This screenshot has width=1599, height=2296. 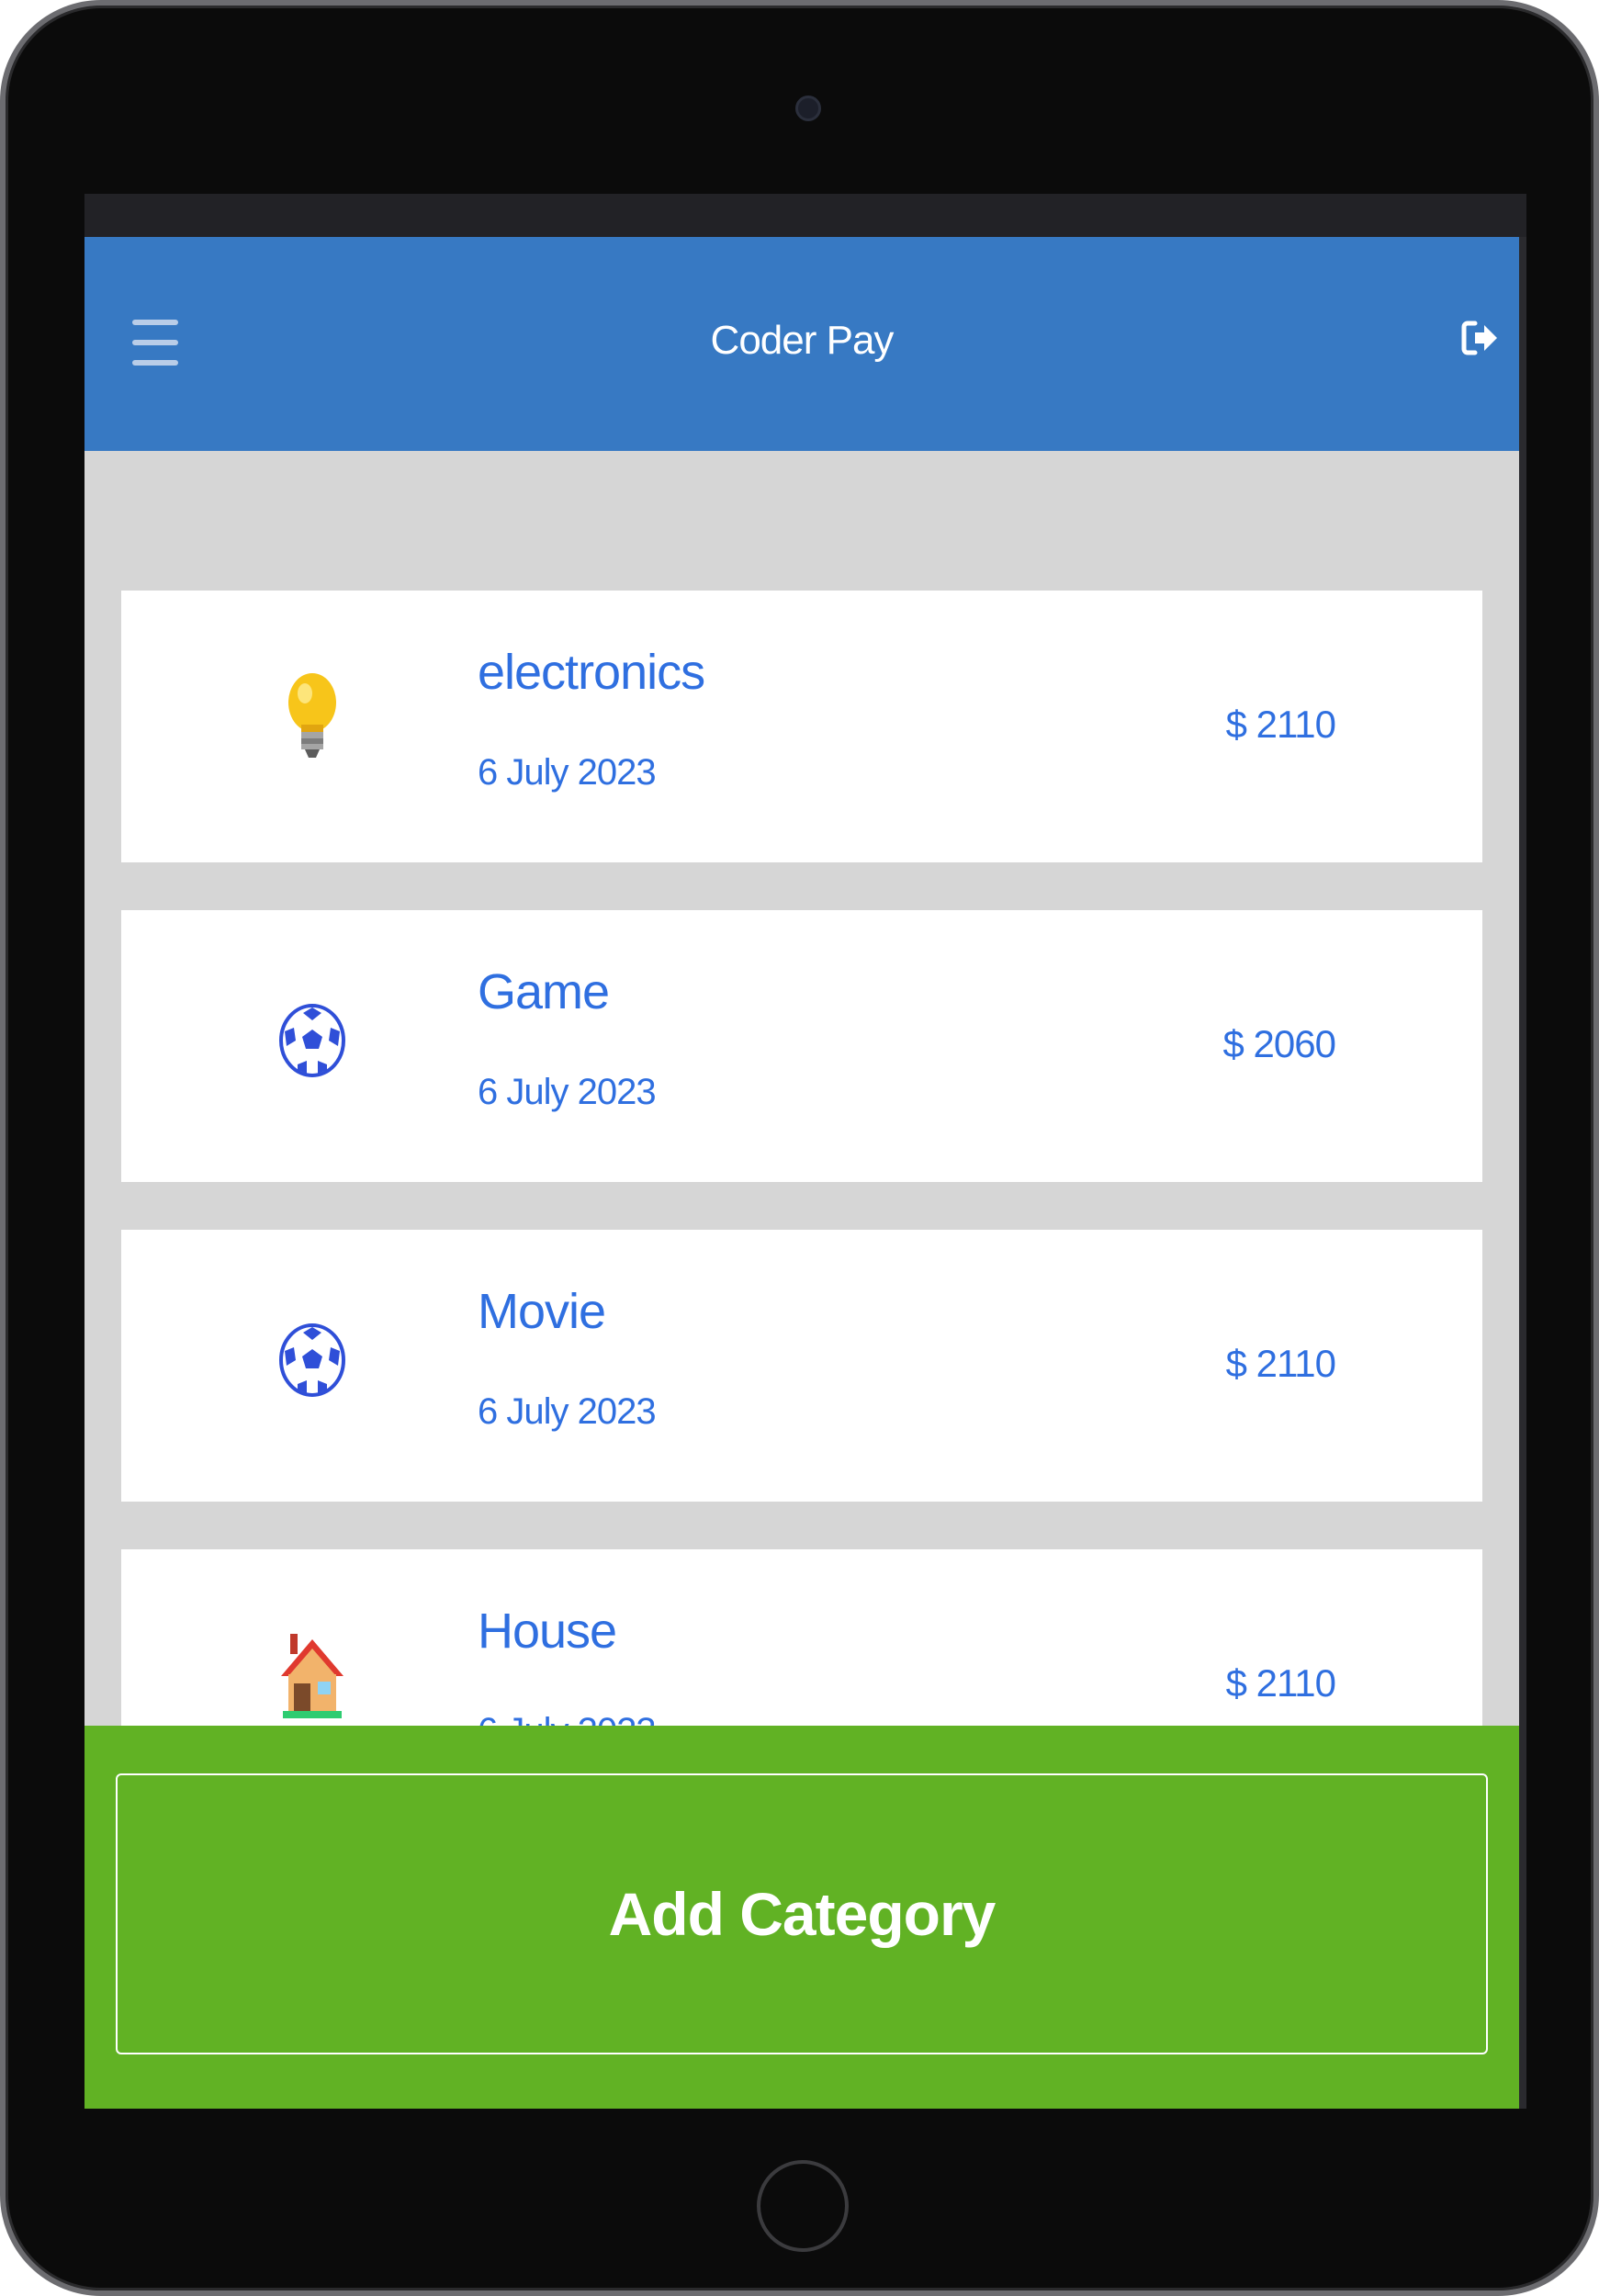 What do you see at coordinates (542, 1311) in the screenshot?
I see `category-name: Movie` at bounding box center [542, 1311].